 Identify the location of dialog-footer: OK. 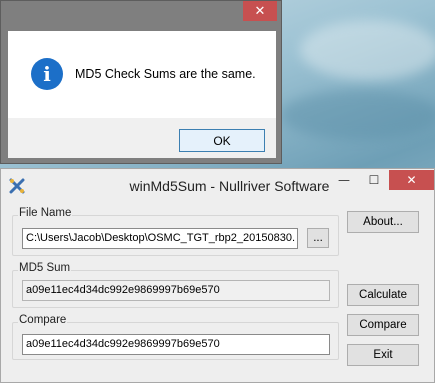
(142, 138).